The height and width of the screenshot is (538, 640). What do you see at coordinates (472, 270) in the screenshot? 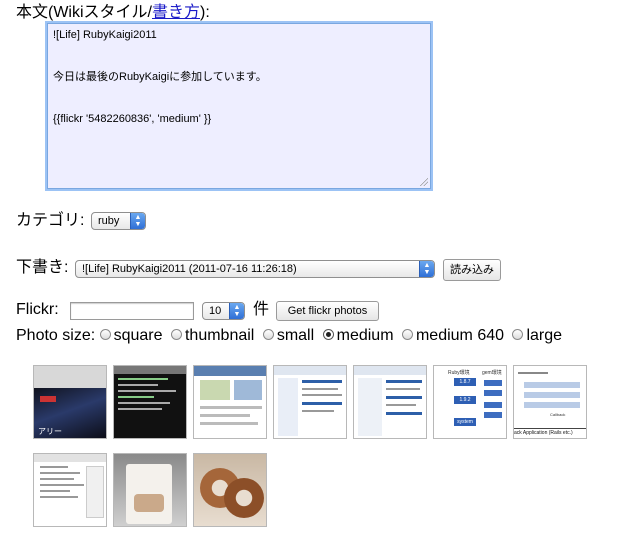
I see `load-draft-button: 読み込み` at bounding box center [472, 270].